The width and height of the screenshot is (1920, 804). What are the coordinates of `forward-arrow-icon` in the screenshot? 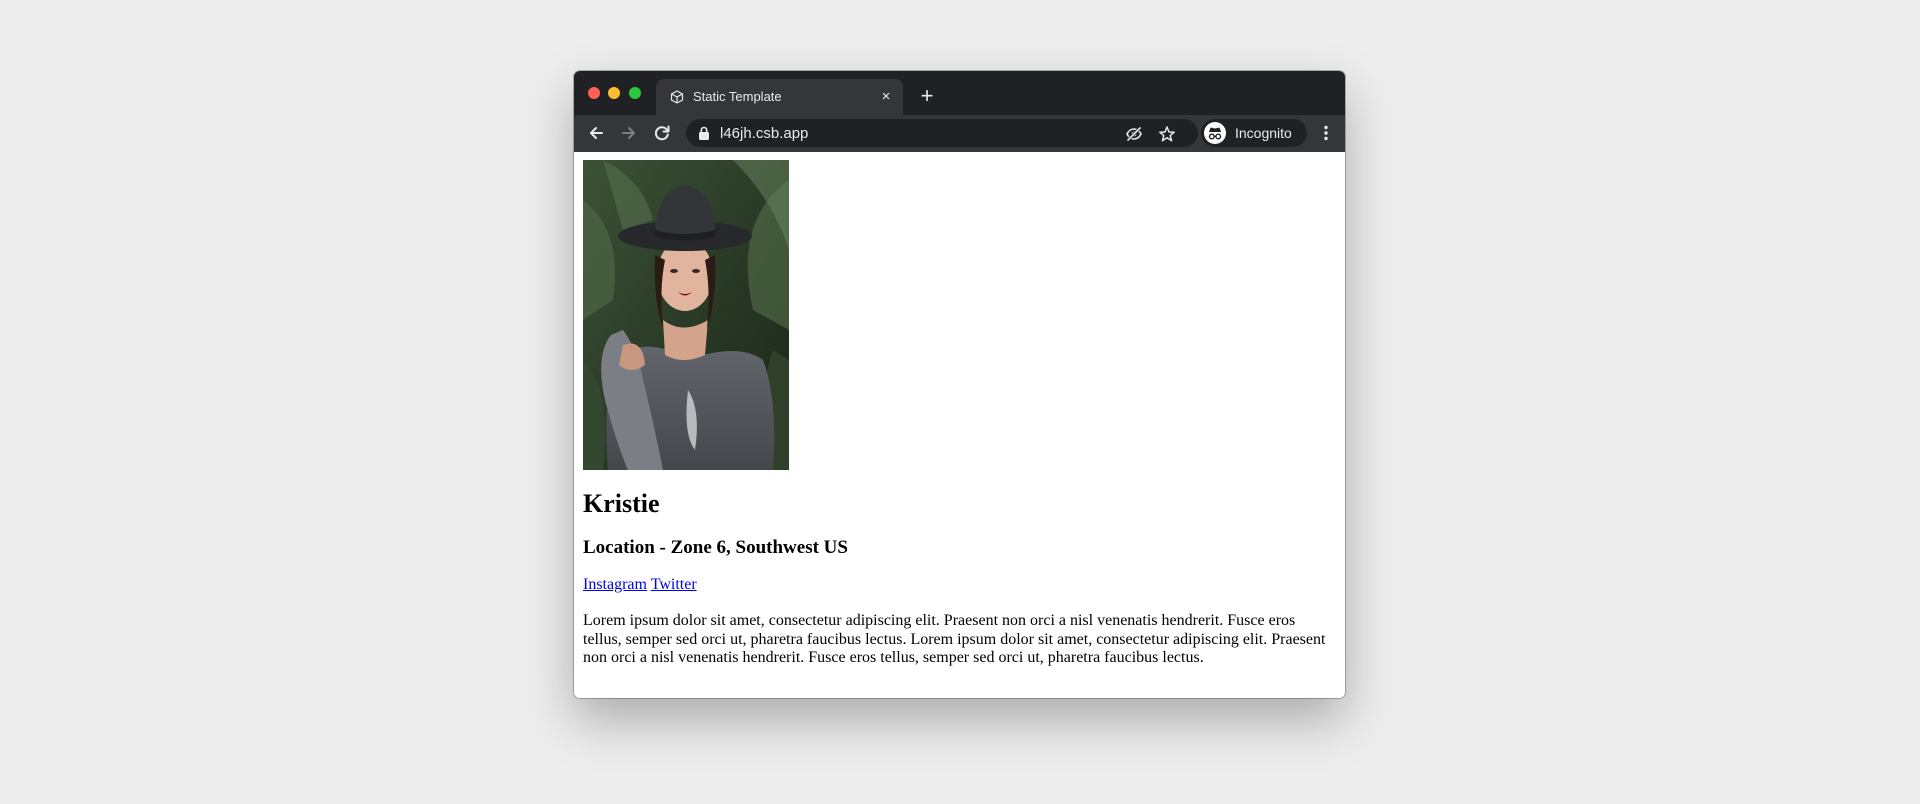 It's located at (629, 133).